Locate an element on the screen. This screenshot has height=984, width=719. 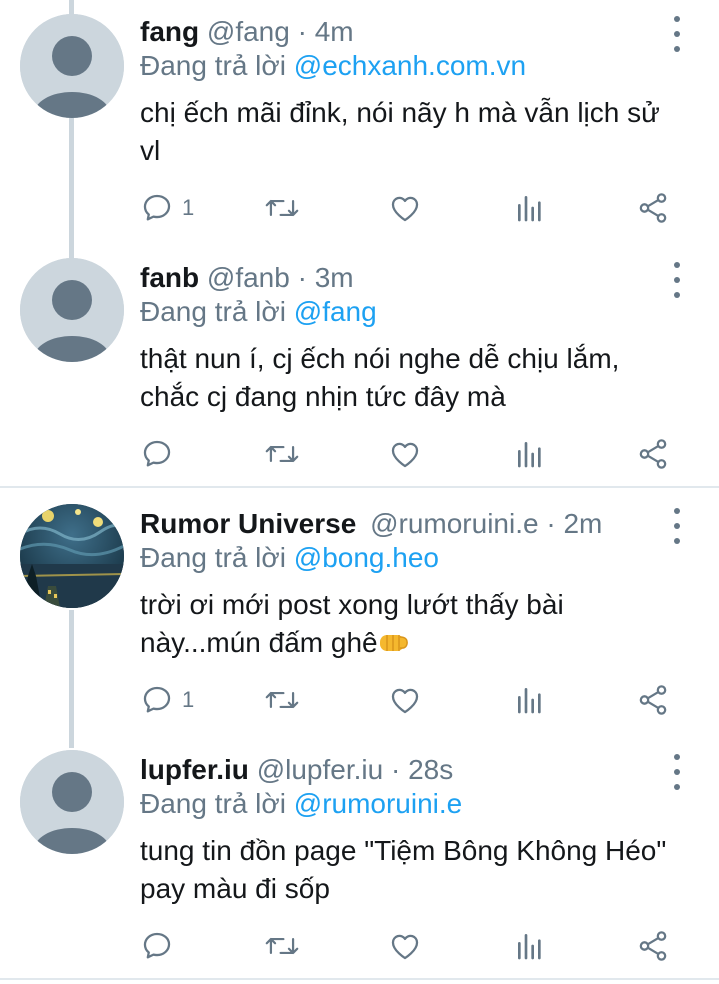
bottom-divider is located at coordinates (359, 979).